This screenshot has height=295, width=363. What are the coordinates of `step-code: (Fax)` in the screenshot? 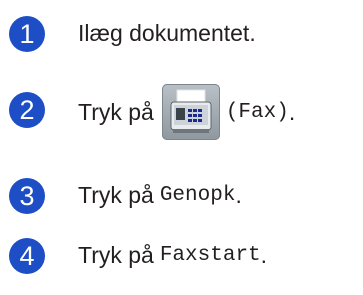 It's located at (257, 112).